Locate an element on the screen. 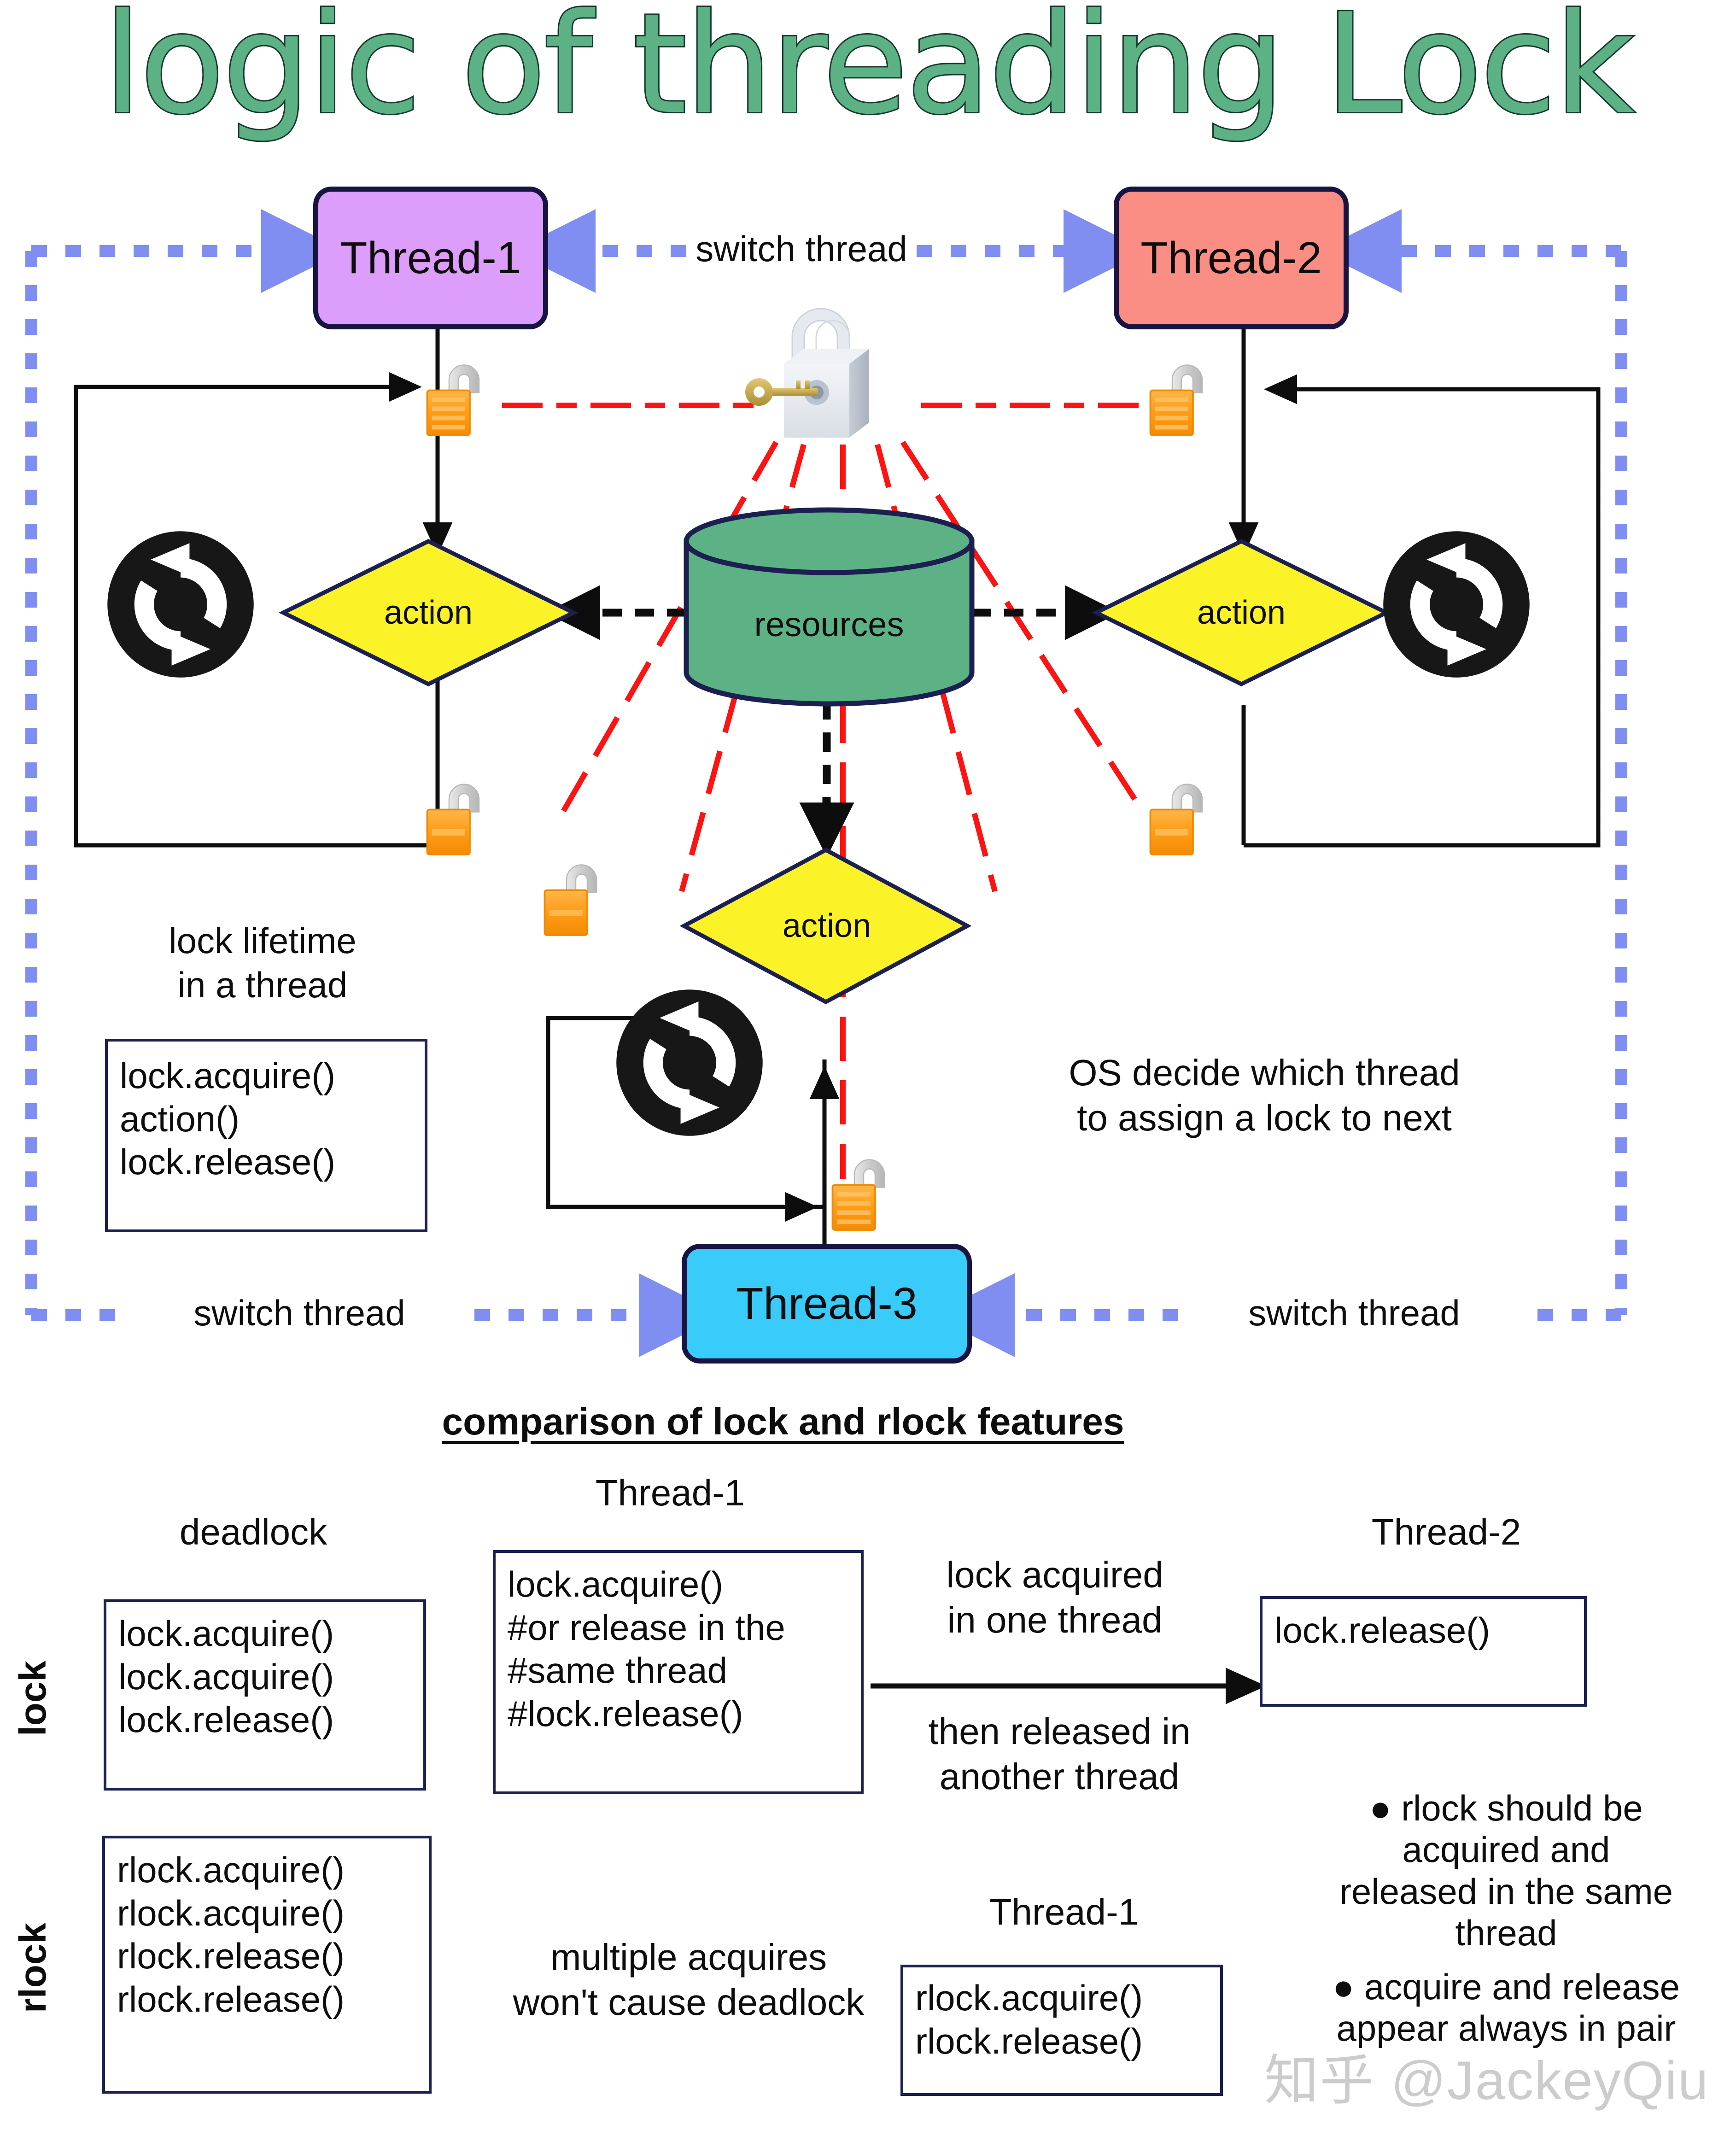 The width and height of the screenshot is (1736, 2142). thread-2-label: Thread-2 is located at coordinates (1231, 258).